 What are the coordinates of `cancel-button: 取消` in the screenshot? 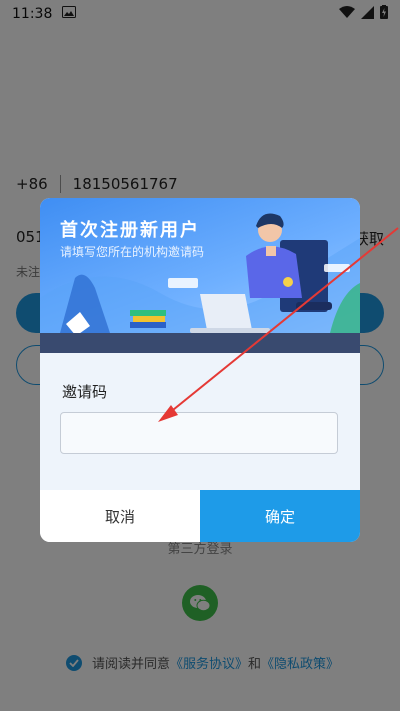 It's located at (120, 516).